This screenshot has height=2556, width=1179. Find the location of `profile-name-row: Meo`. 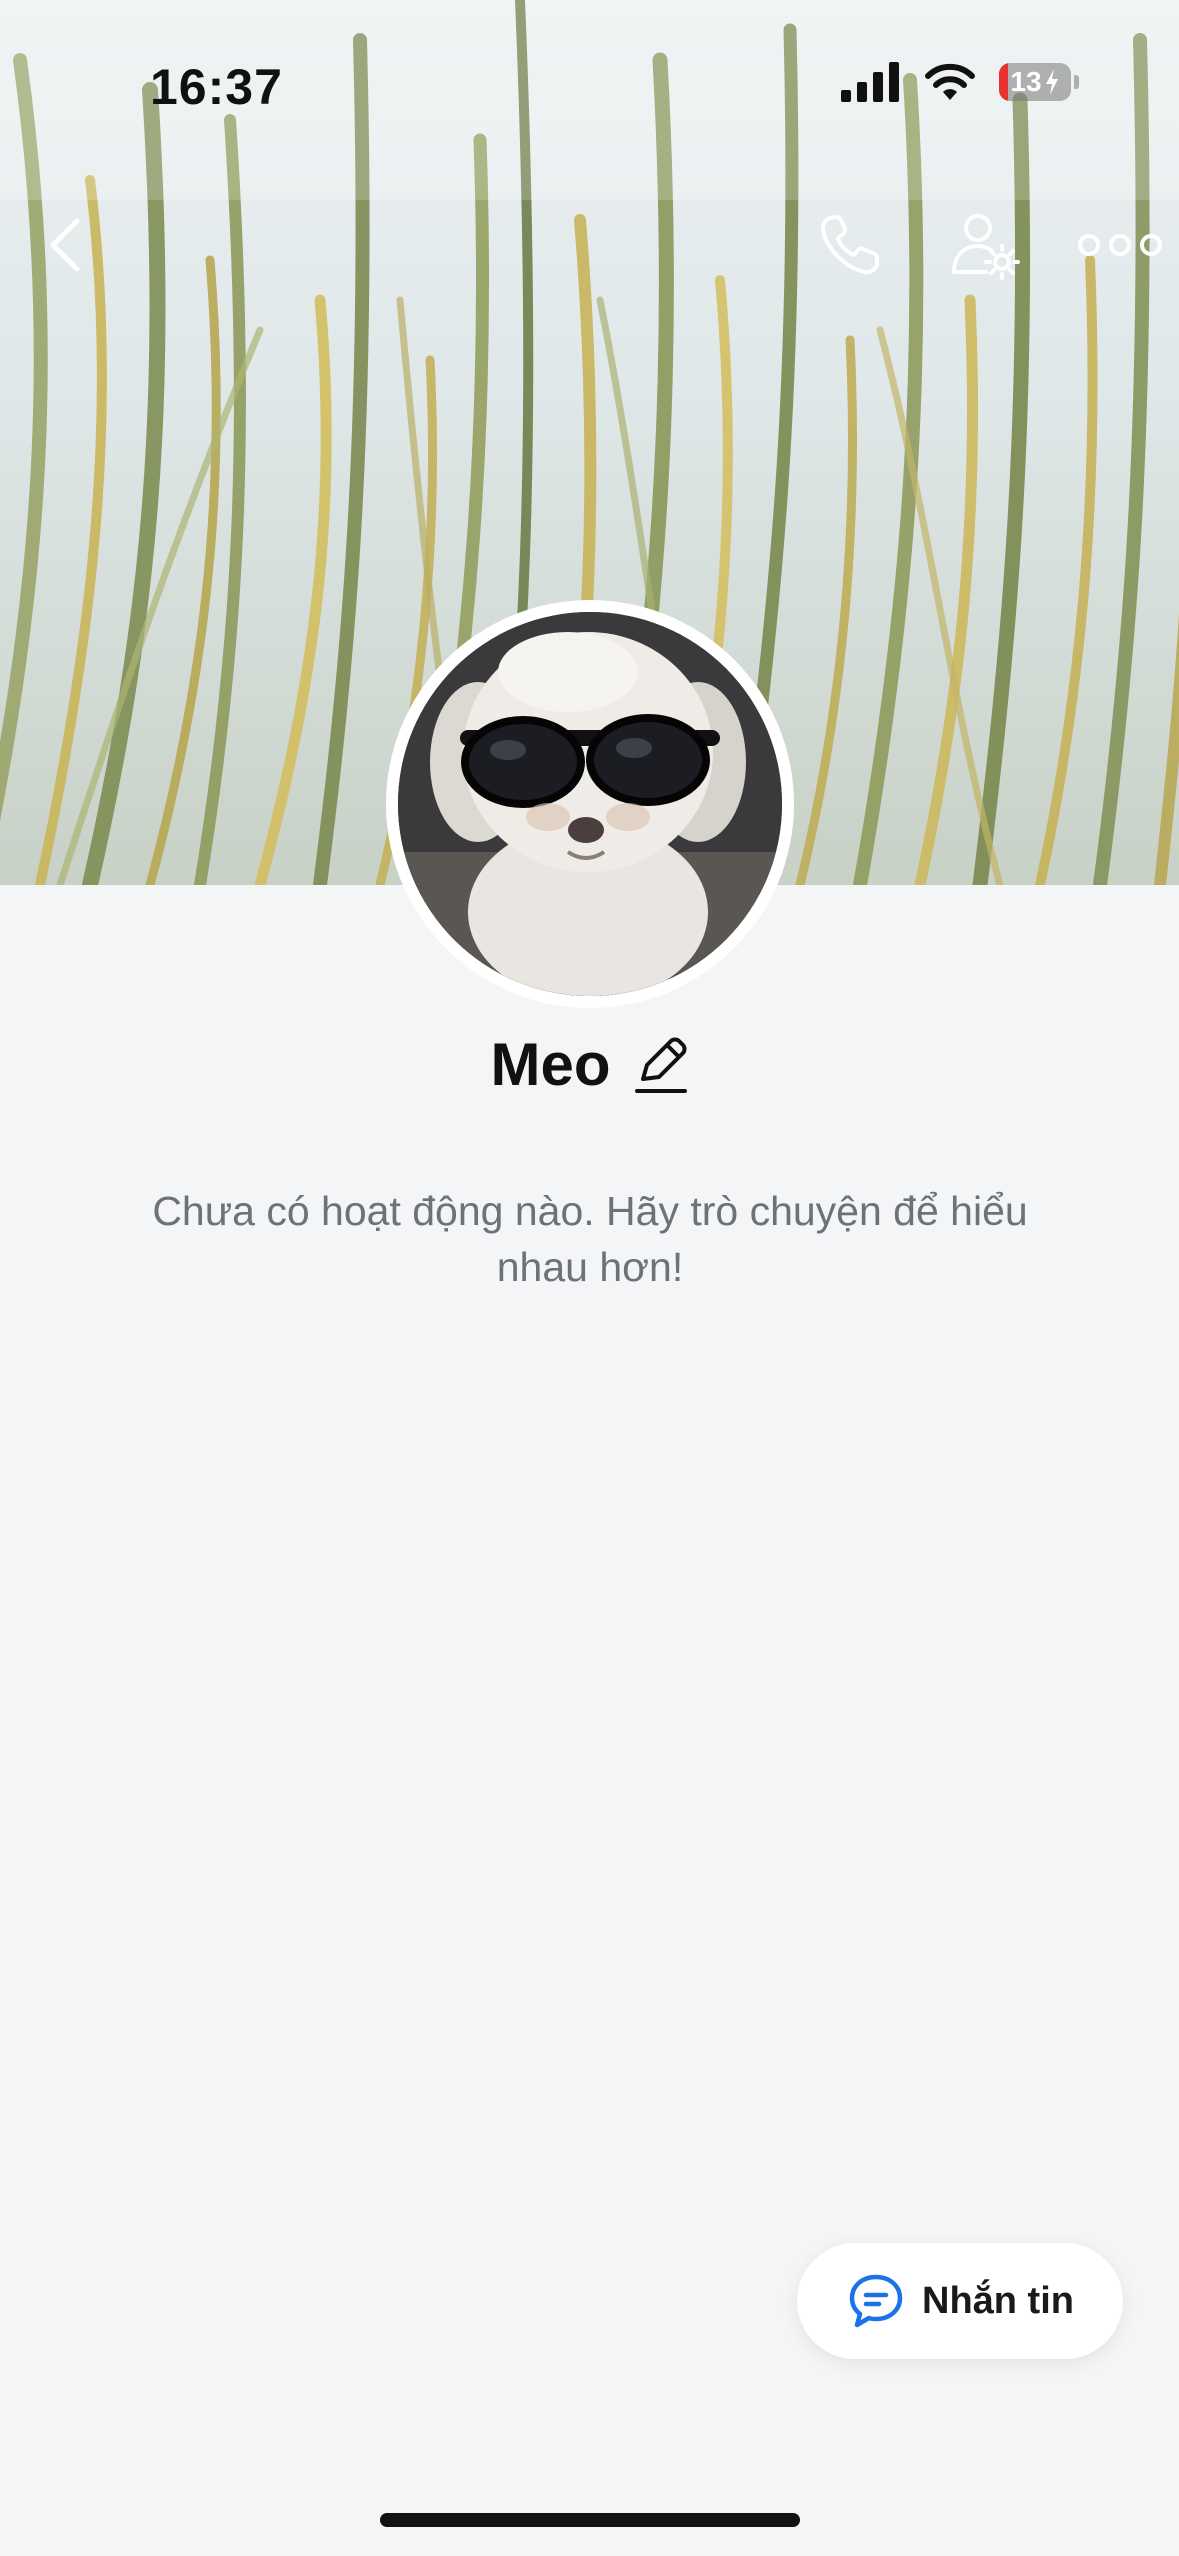

profile-name-row: Meo is located at coordinates (589, 1064).